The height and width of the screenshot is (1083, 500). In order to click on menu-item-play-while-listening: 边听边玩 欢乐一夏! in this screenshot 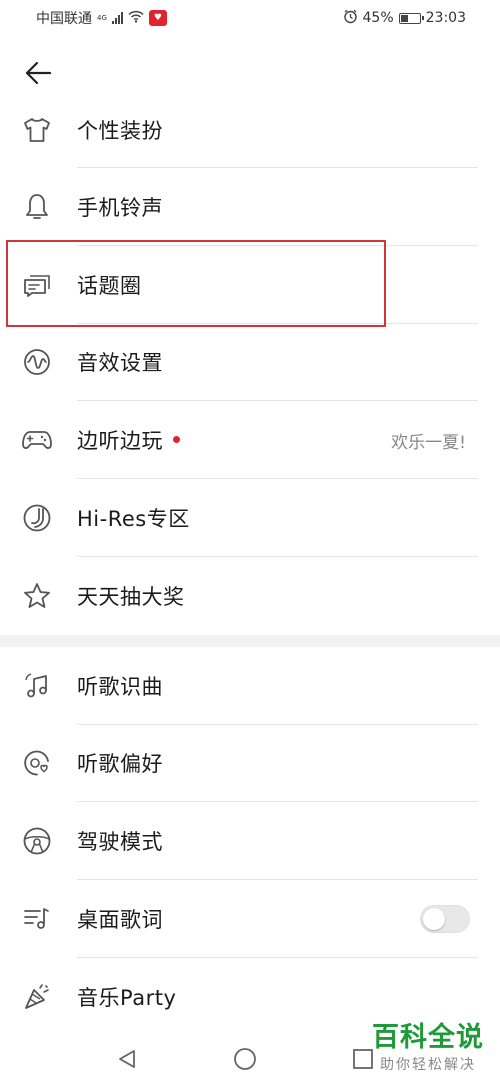, I will do `click(250, 440)`.